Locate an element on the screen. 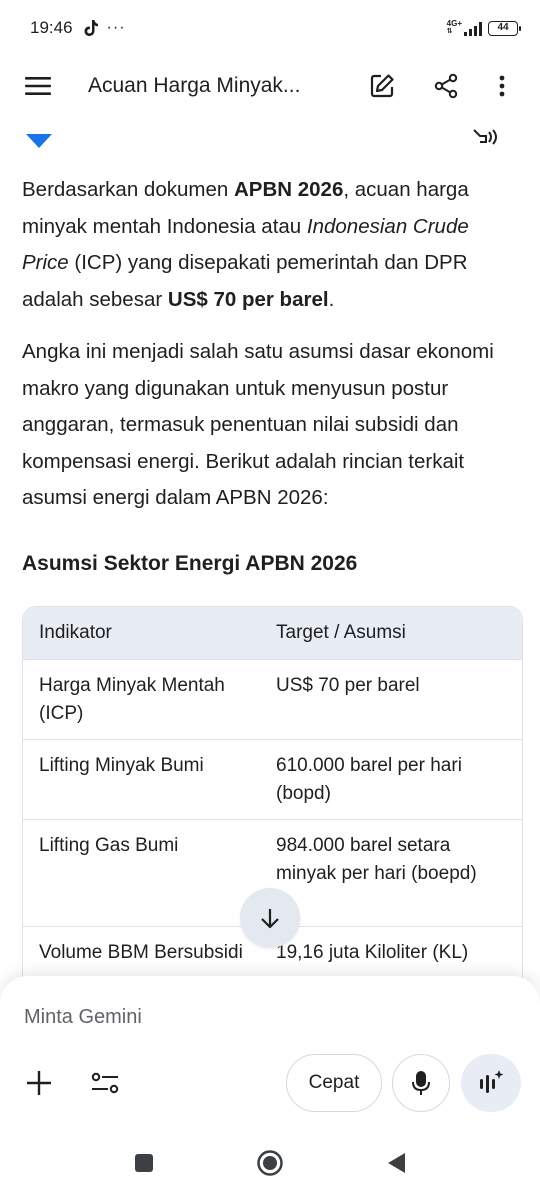  prompt-composer: Minta Gemini Cepat is located at coordinates (270, 1051).